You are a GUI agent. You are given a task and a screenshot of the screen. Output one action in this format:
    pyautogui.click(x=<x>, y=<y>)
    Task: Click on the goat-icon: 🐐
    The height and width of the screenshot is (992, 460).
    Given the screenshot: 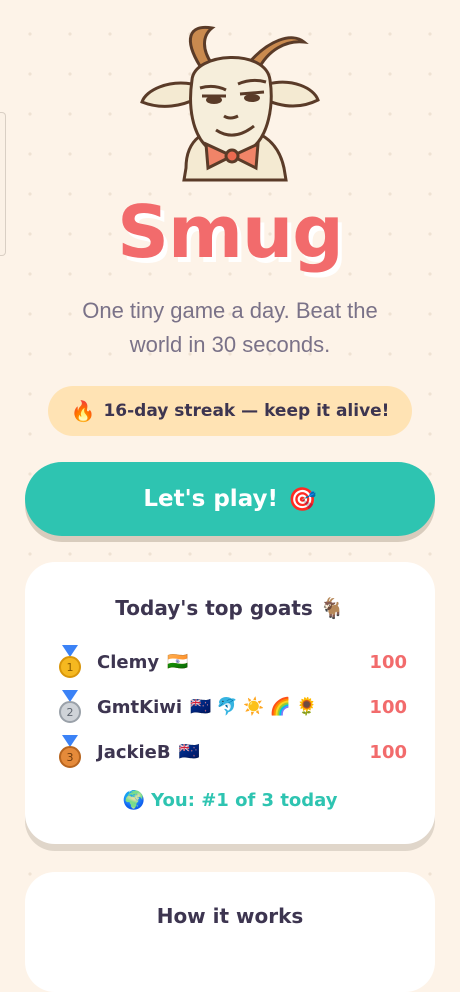 What is the action you would take?
    pyautogui.click(x=332, y=608)
    